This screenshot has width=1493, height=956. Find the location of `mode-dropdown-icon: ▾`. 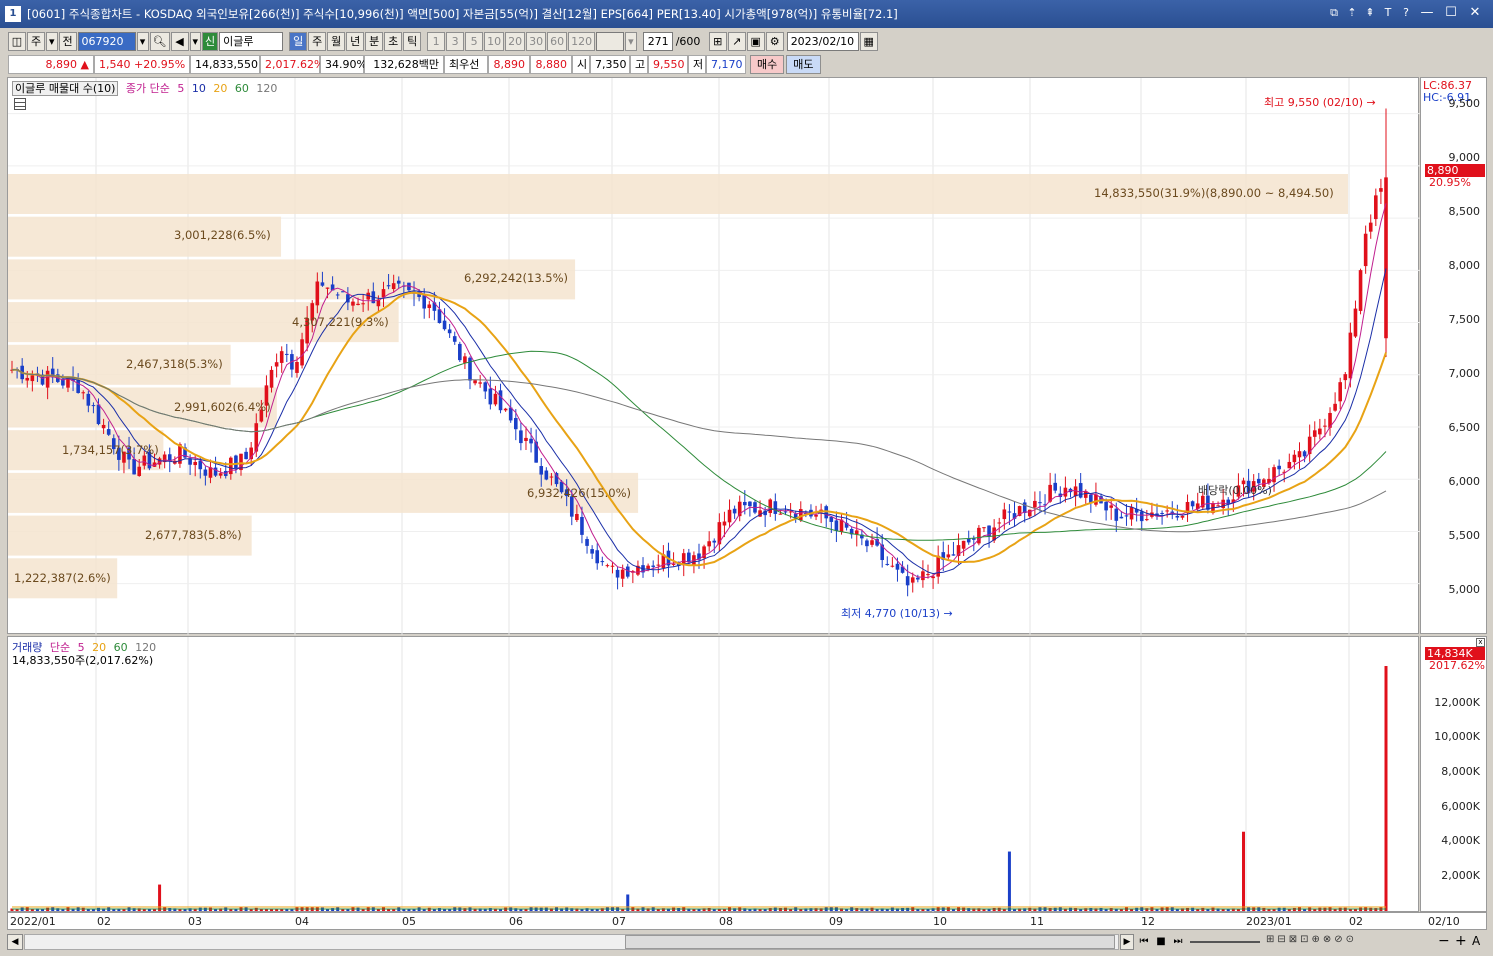

mode-dropdown-icon: ▾ is located at coordinates (52, 41).